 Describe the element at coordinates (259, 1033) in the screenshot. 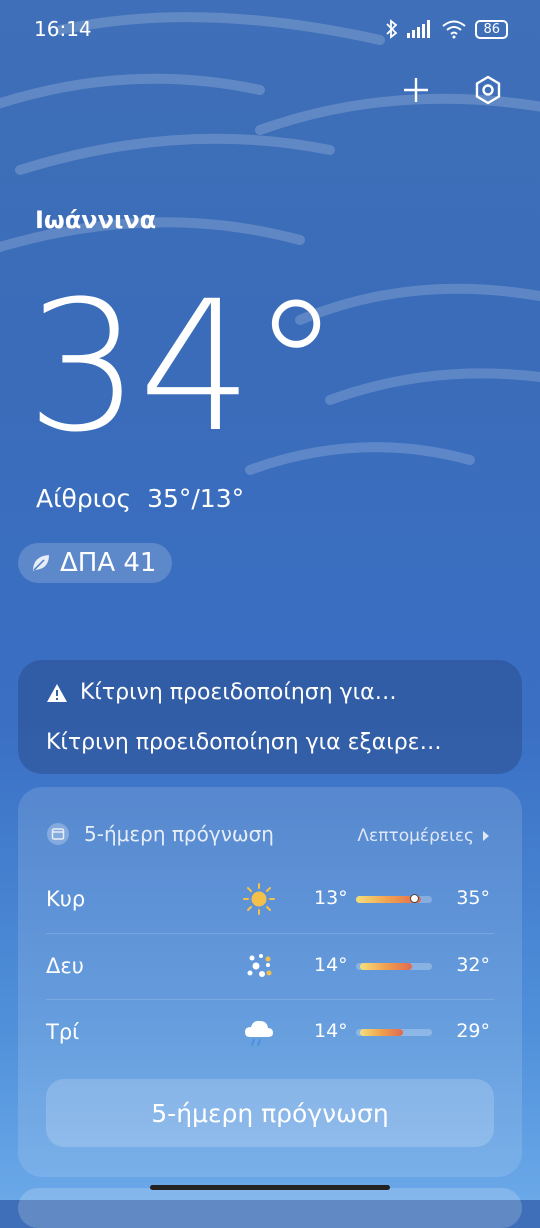

I see `rain-cloud-icon` at that location.